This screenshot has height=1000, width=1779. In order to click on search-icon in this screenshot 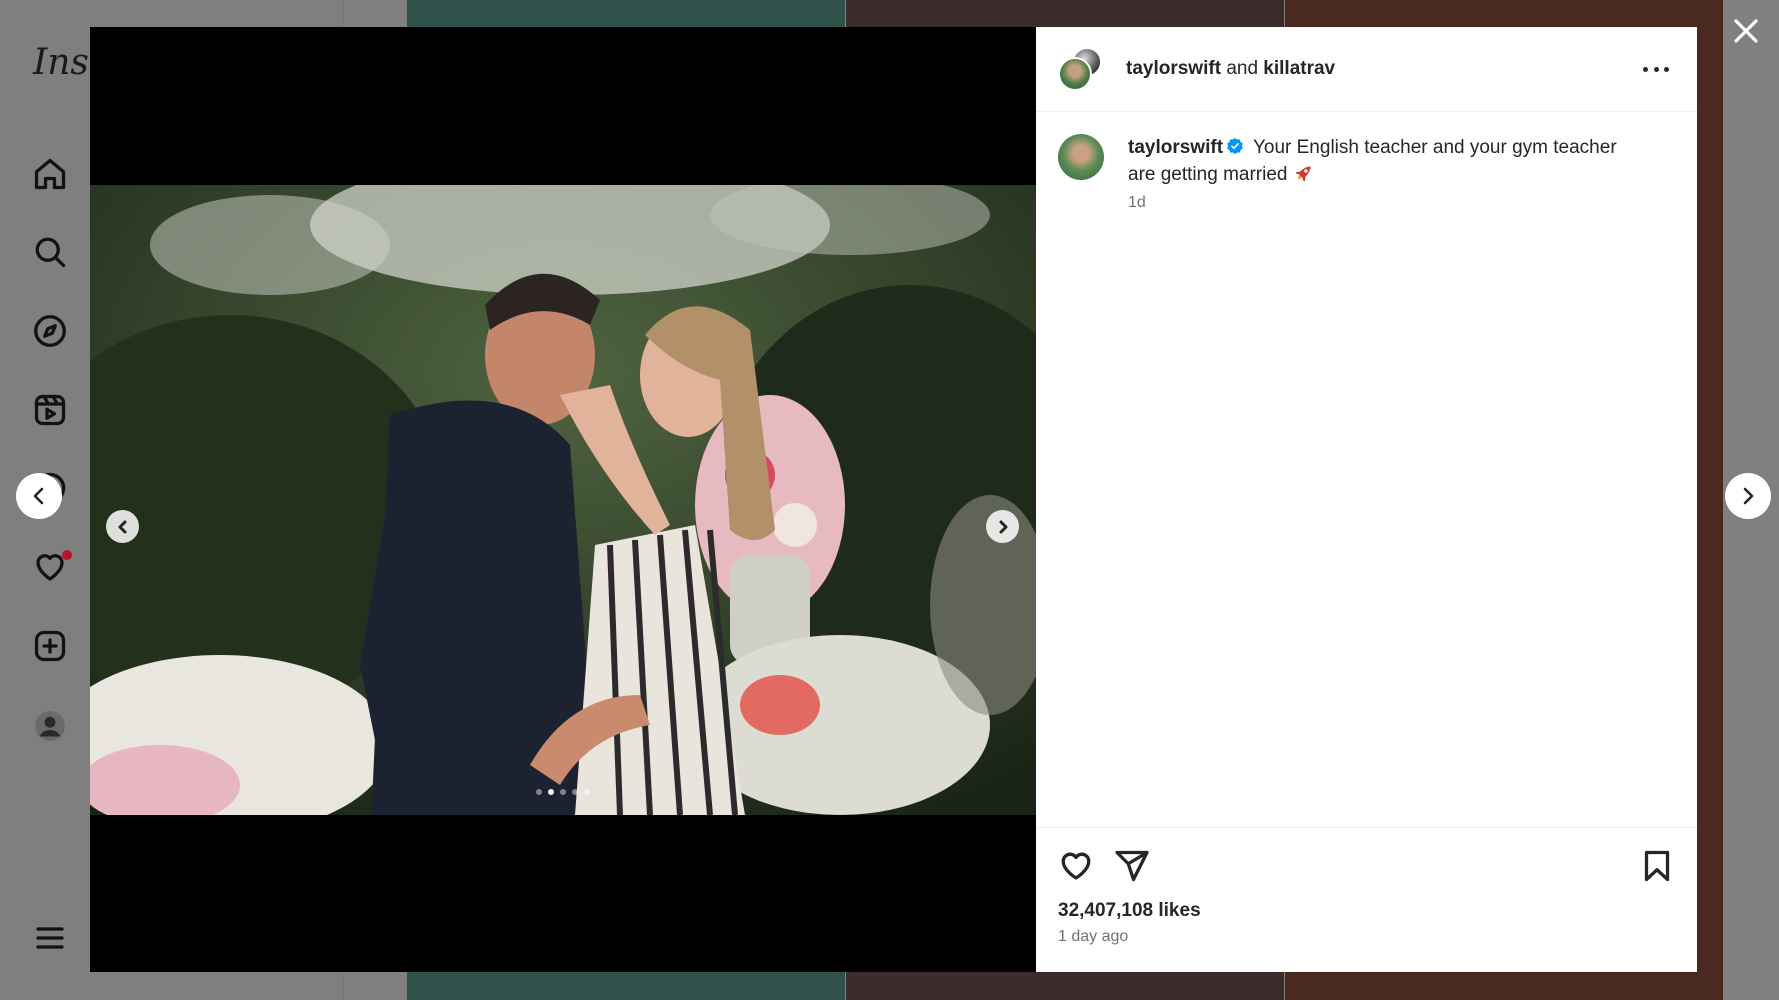, I will do `click(50, 252)`.